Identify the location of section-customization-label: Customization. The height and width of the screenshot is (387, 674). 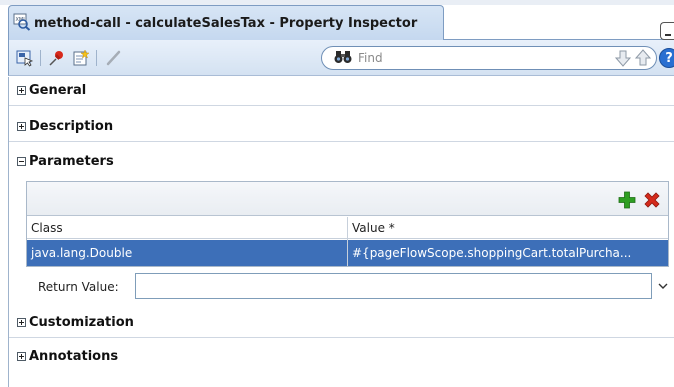
(81, 322).